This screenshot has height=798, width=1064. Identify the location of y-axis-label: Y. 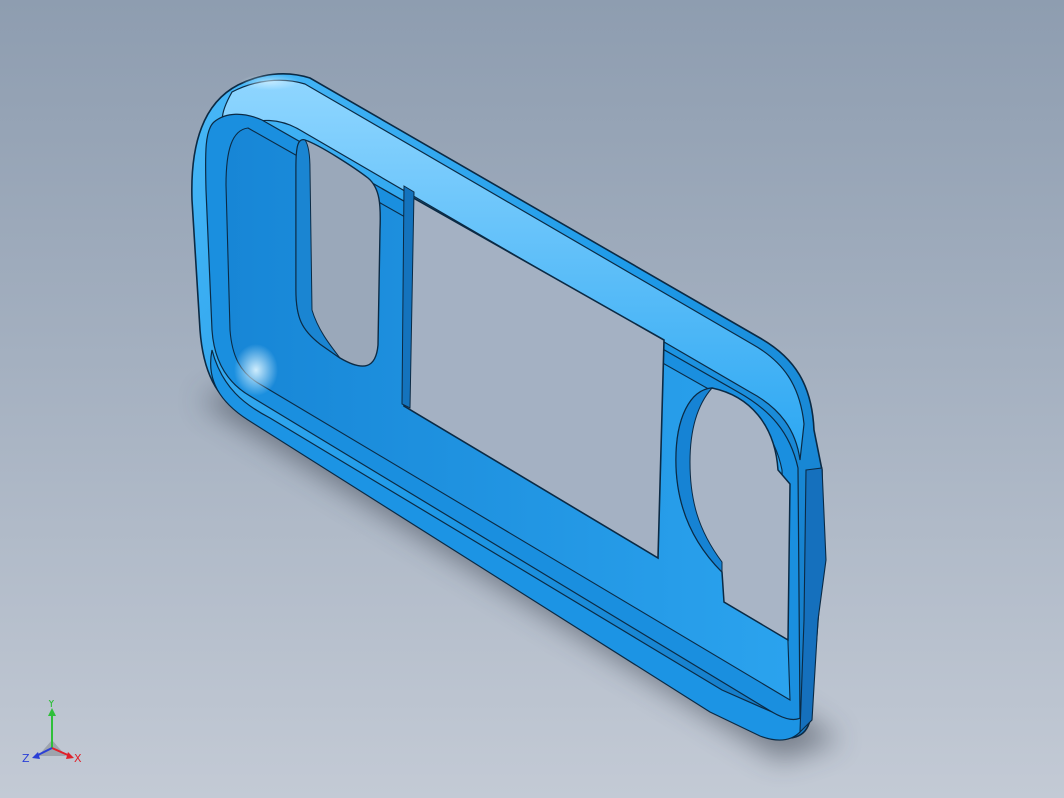
(51, 705).